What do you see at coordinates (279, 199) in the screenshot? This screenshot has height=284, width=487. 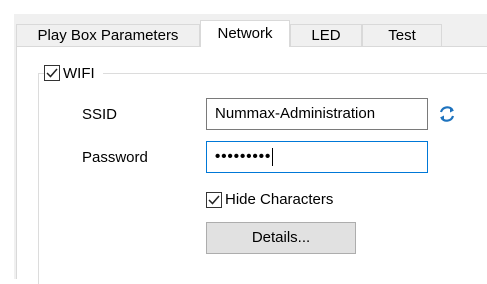 I see `hide-characters-label: Hide Characters` at bounding box center [279, 199].